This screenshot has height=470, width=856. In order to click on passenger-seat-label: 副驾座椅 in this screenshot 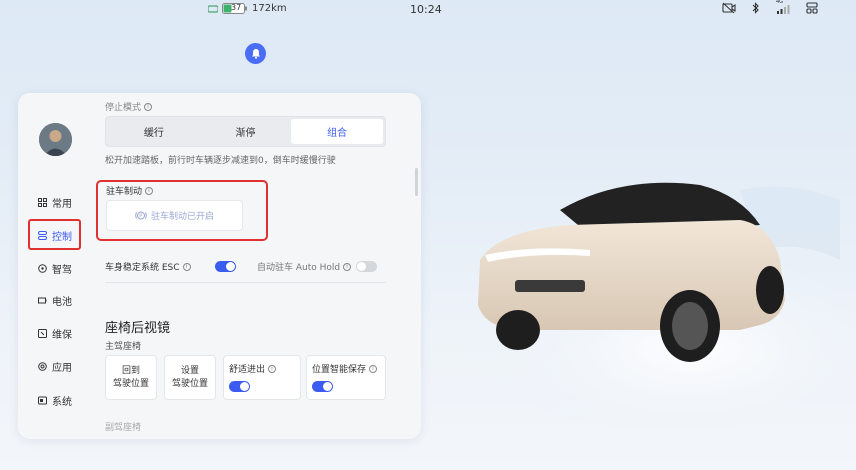, I will do `click(123, 428)`.